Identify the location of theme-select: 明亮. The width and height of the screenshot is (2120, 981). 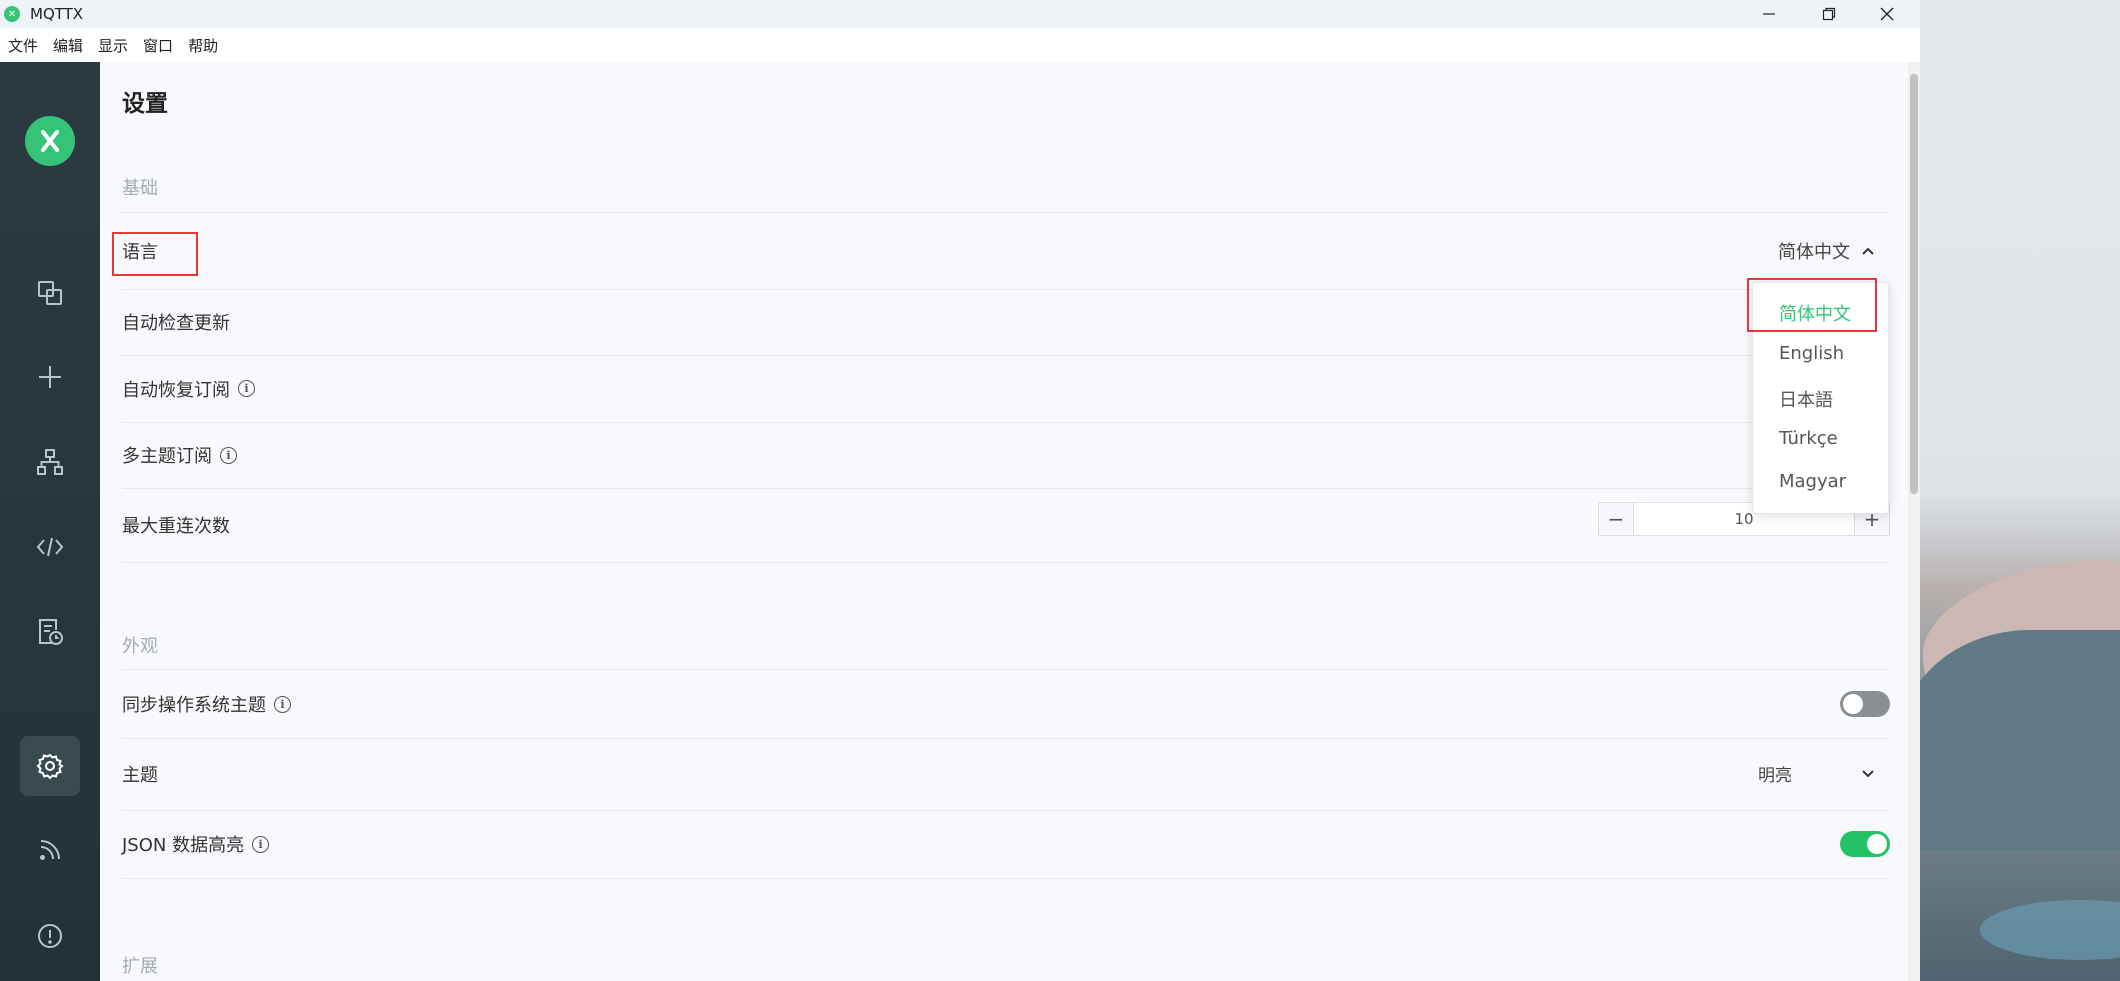
(1775, 773).